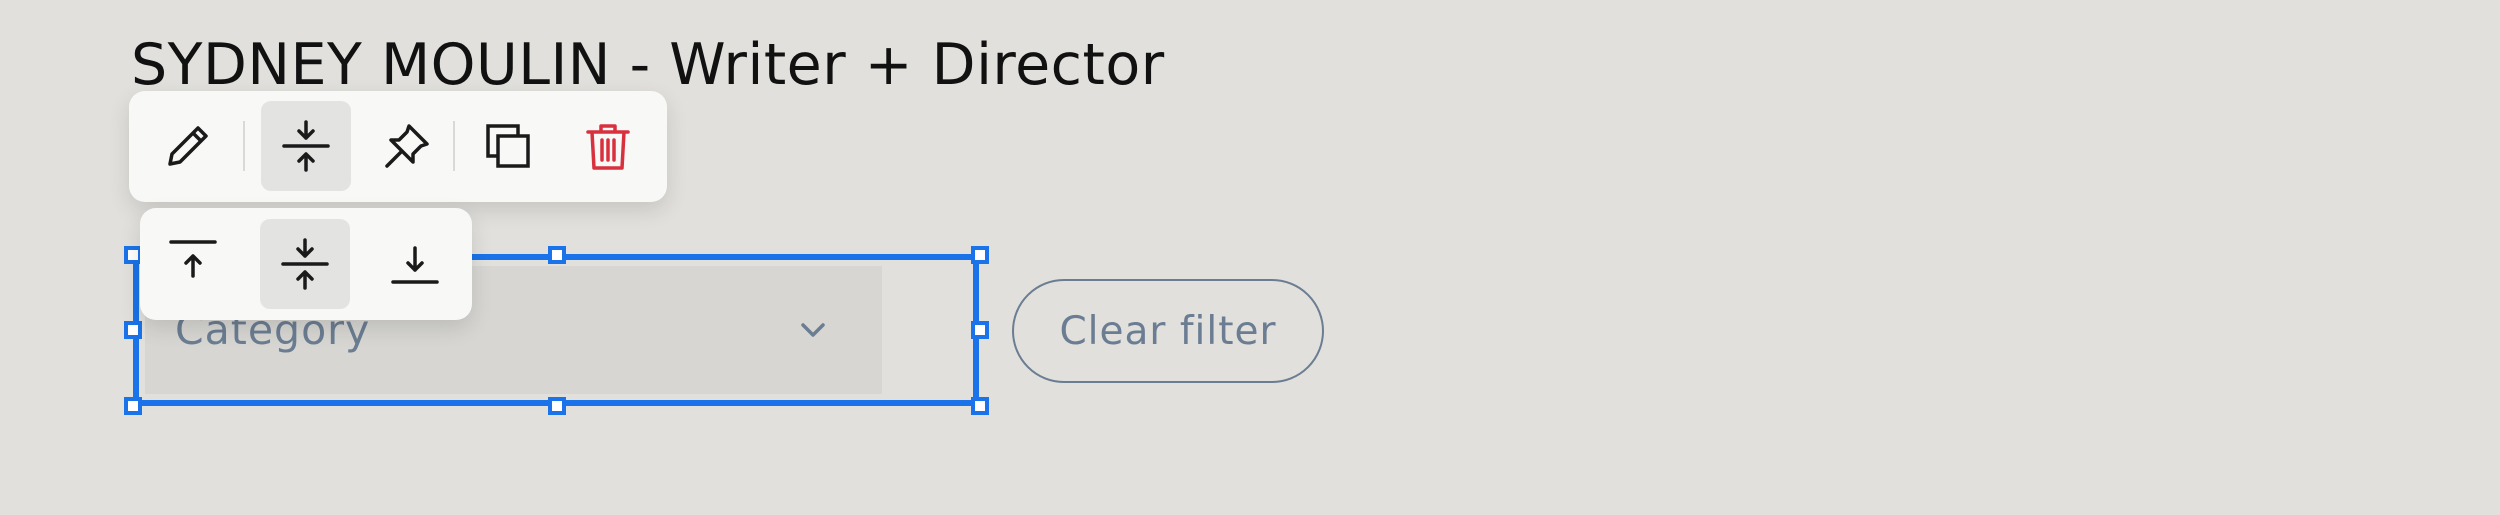  I want to click on clear-filter-button: Clear filter, so click(1168, 331).